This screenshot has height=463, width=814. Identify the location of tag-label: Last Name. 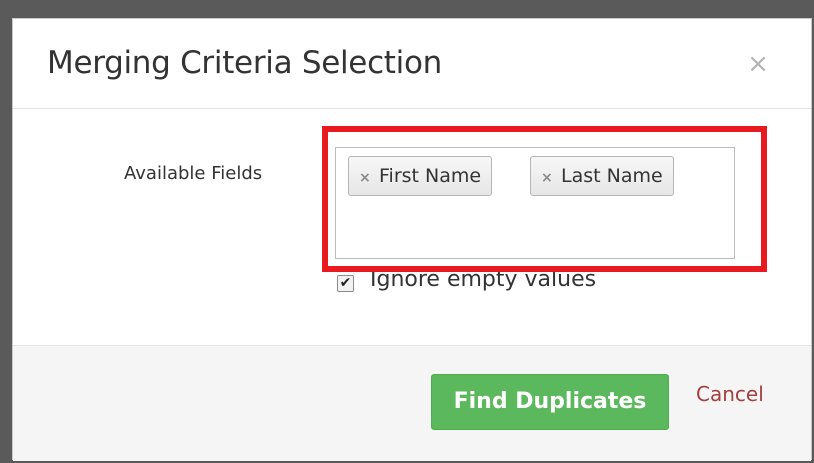
(612, 176).